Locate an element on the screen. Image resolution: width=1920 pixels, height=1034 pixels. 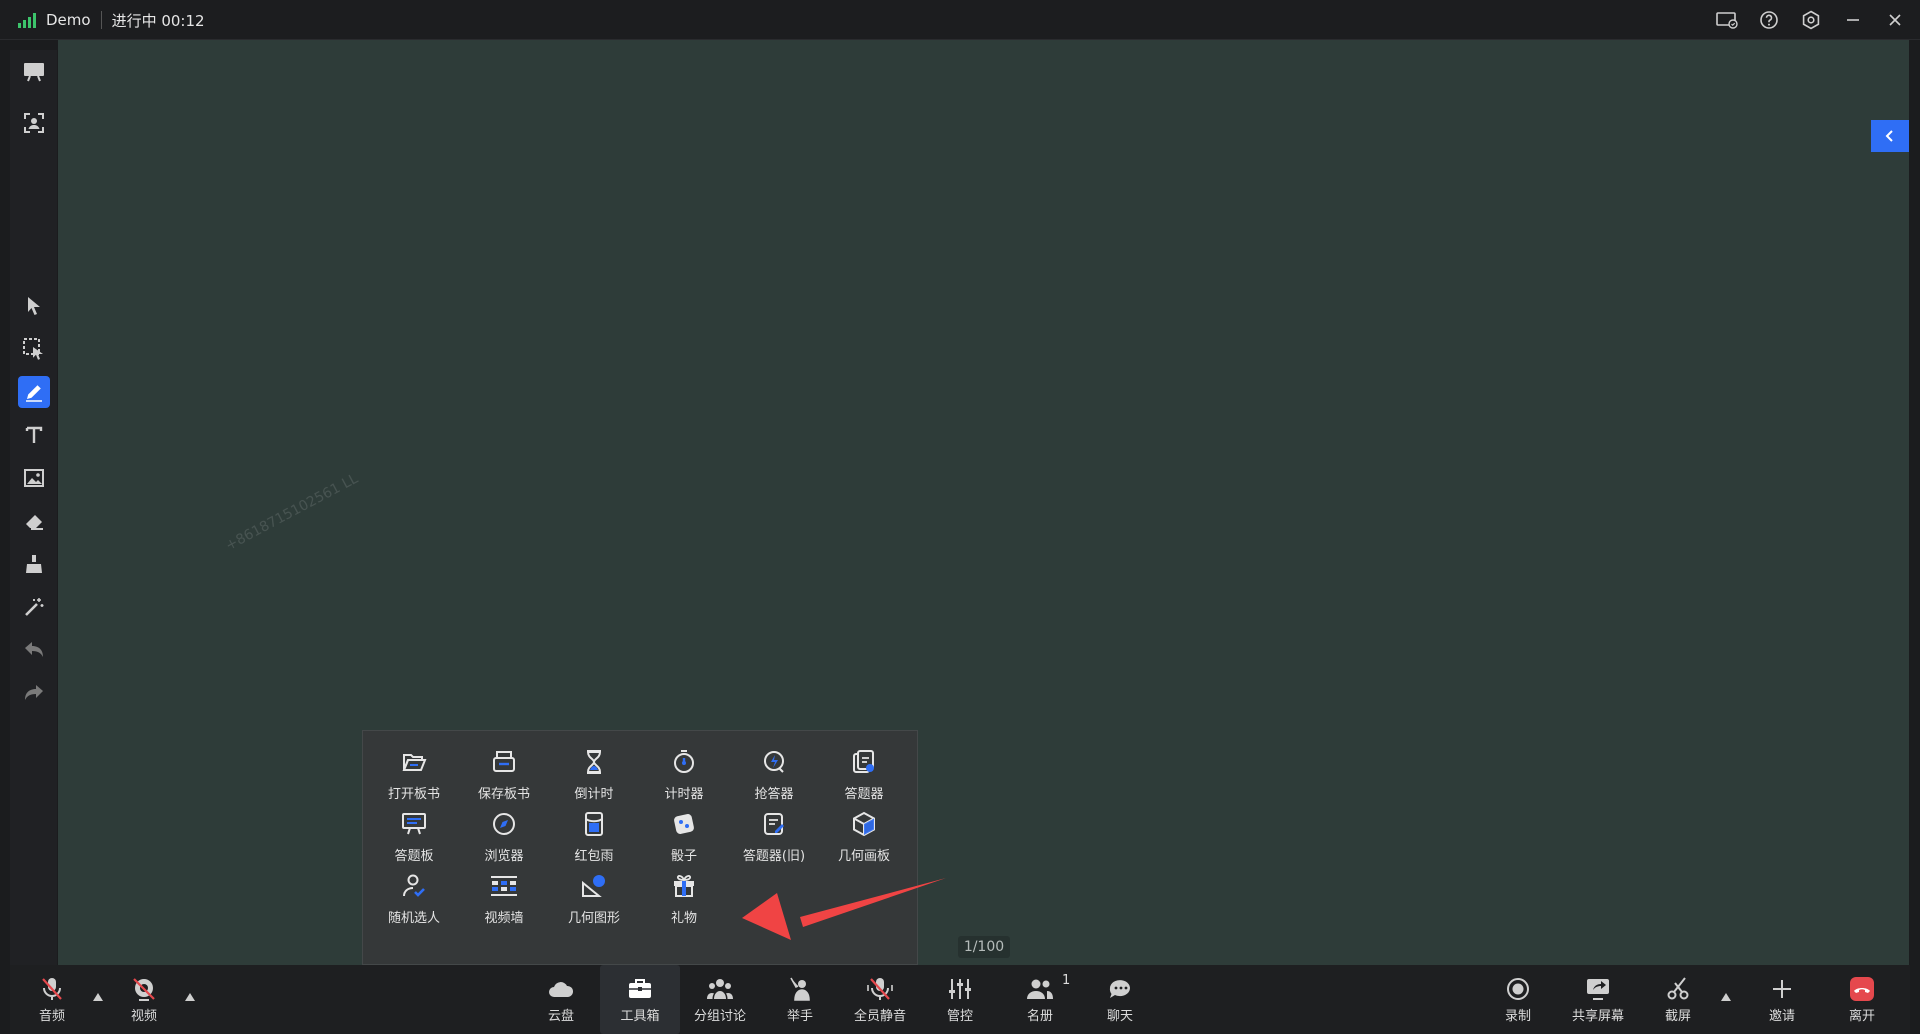
record-button: 录制 is located at coordinates (1518, 999).